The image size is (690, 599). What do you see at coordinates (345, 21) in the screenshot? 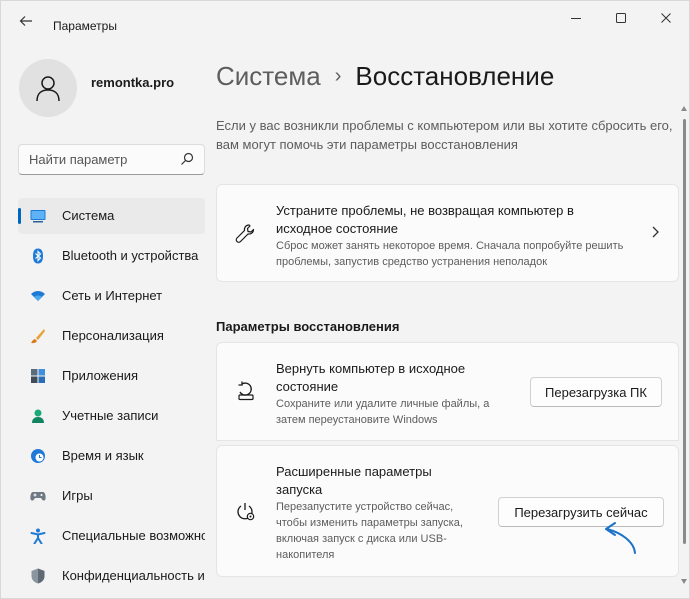
I see `title-bar: Параметры` at bounding box center [345, 21].